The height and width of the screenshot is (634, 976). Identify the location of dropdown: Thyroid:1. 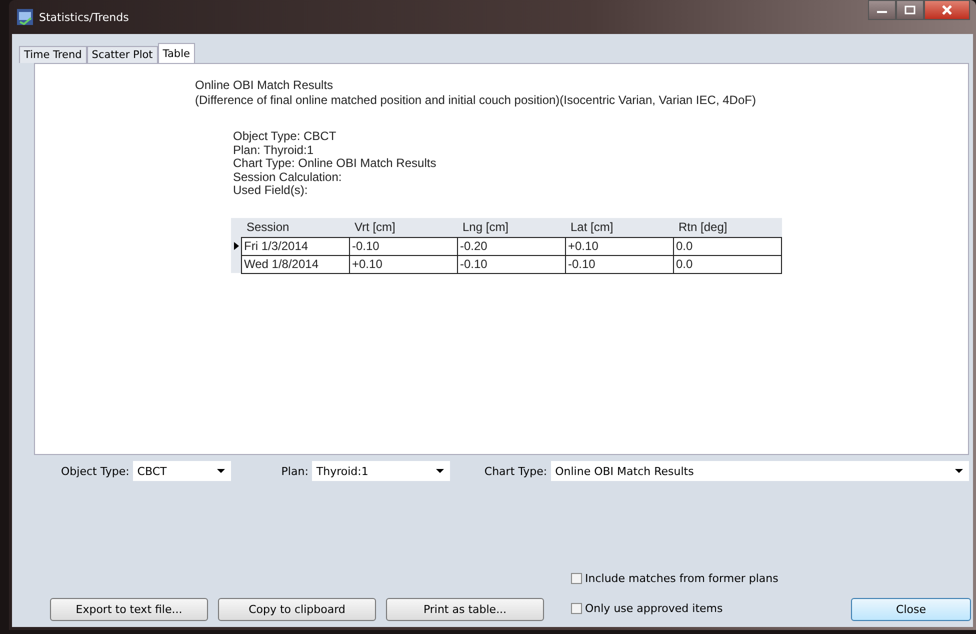
(381, 471).